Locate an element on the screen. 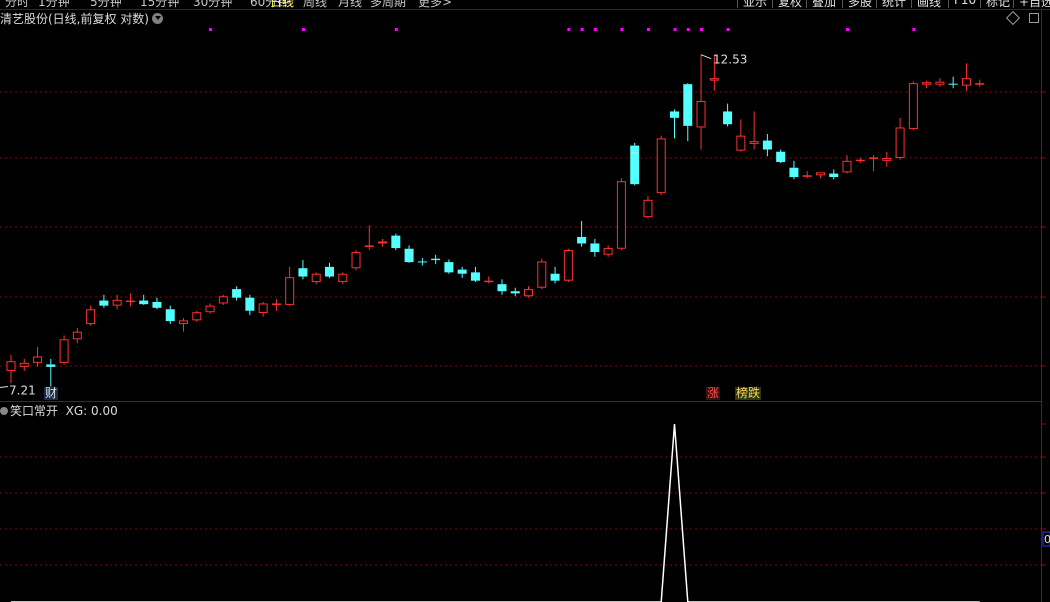 This screenshot has height=602, width=1050. max-price-label: 12.53 is located at coordinates (730, 60).